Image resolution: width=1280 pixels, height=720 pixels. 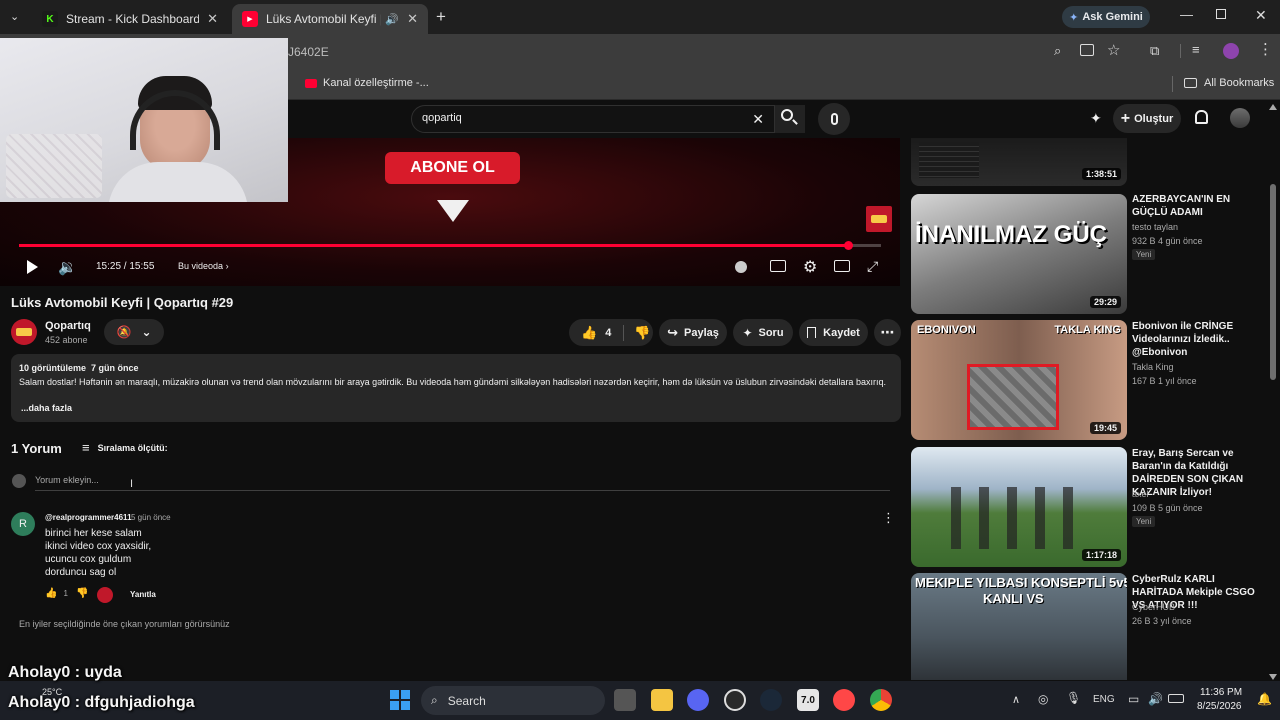 What do you see at coordinates (698, 700) in the screenshot?
I see `discord-icon` at bounding box center [698, 700].